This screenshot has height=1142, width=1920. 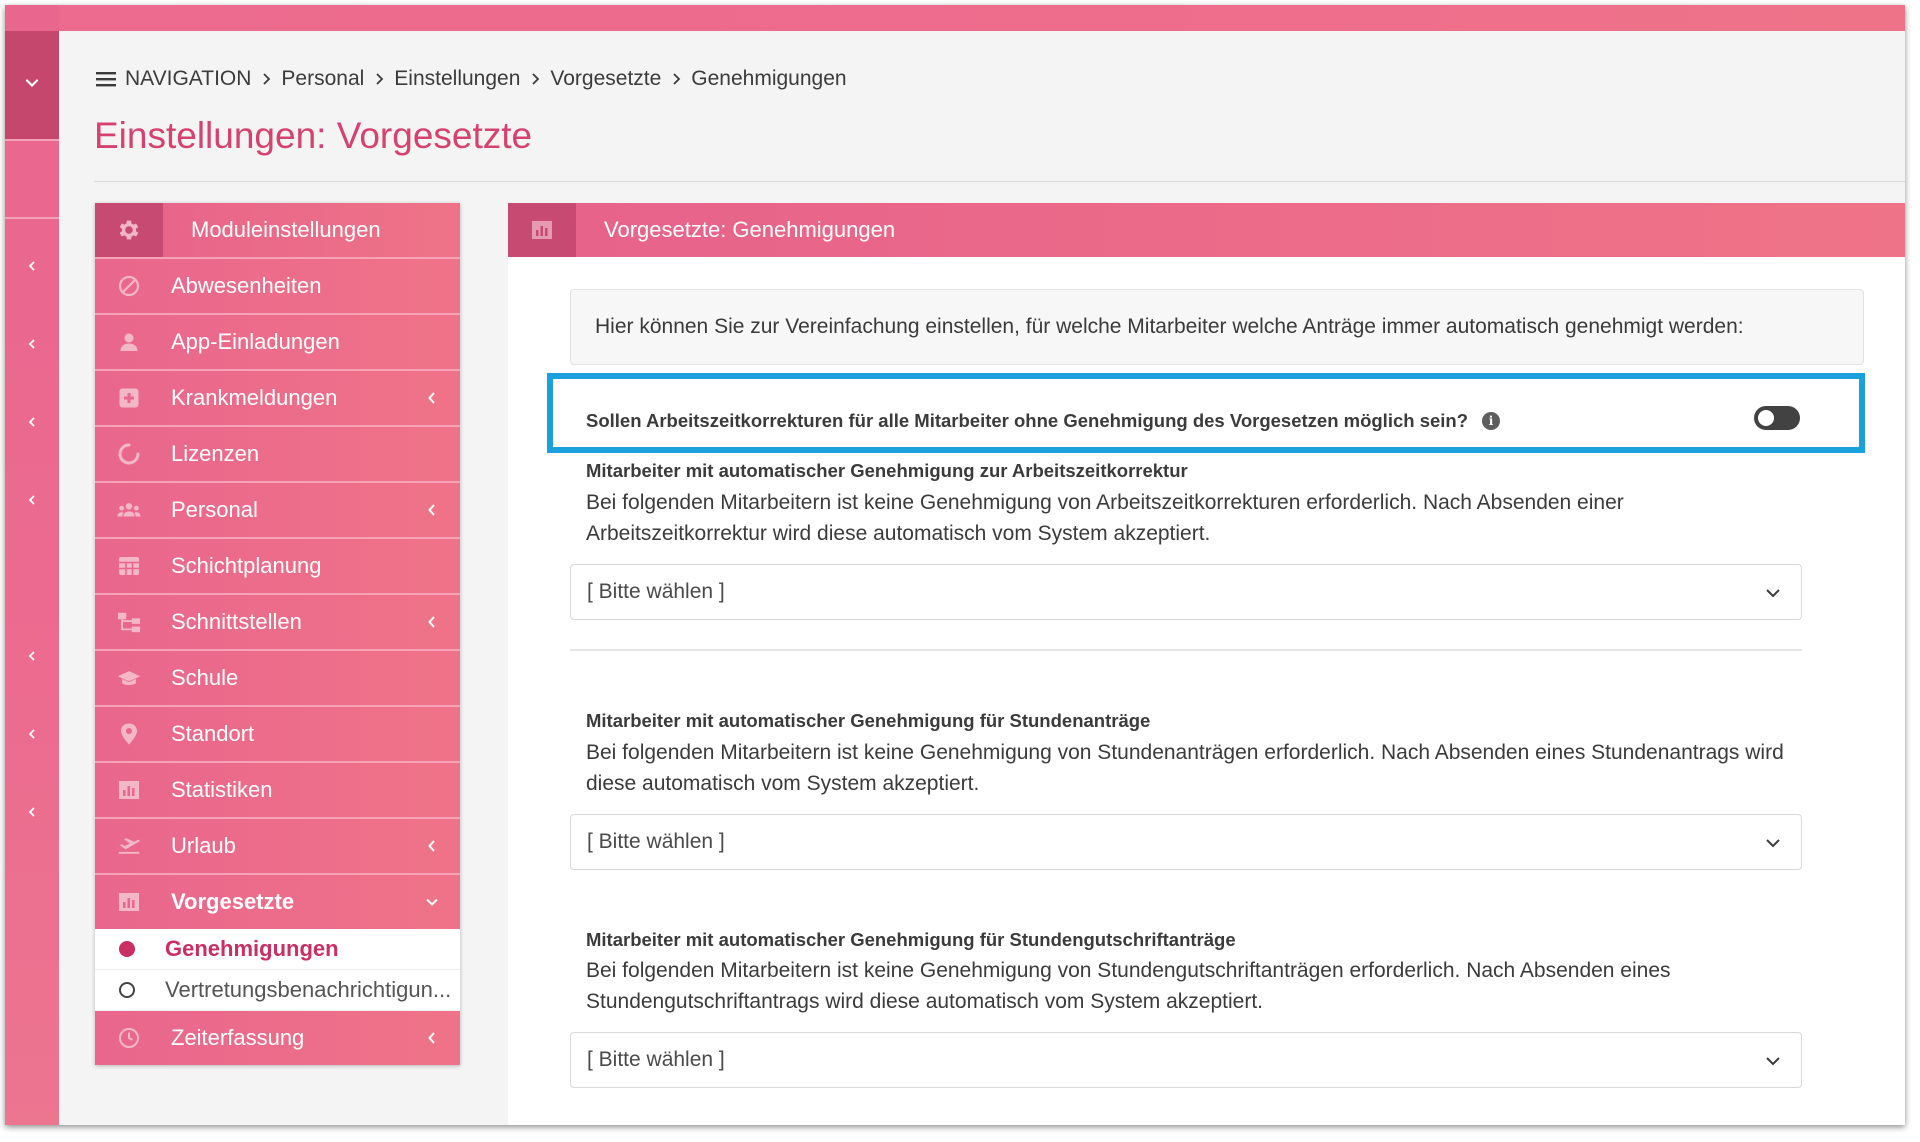 I want to click on title-divider, so click(x=999, y=181).